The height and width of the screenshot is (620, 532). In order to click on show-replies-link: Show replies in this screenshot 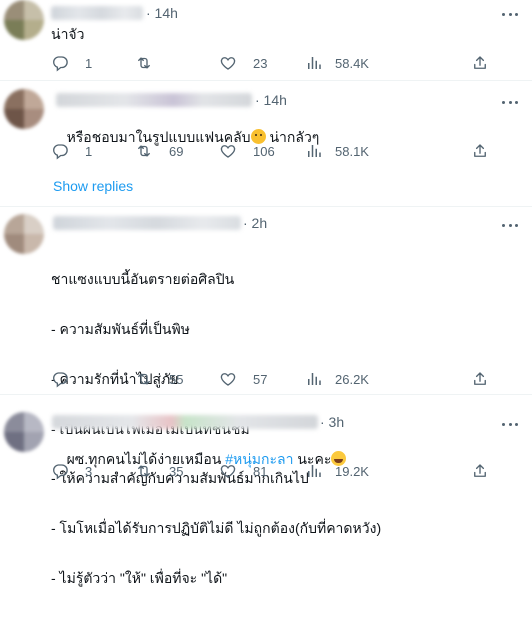, I will do `click(93, 186)`.